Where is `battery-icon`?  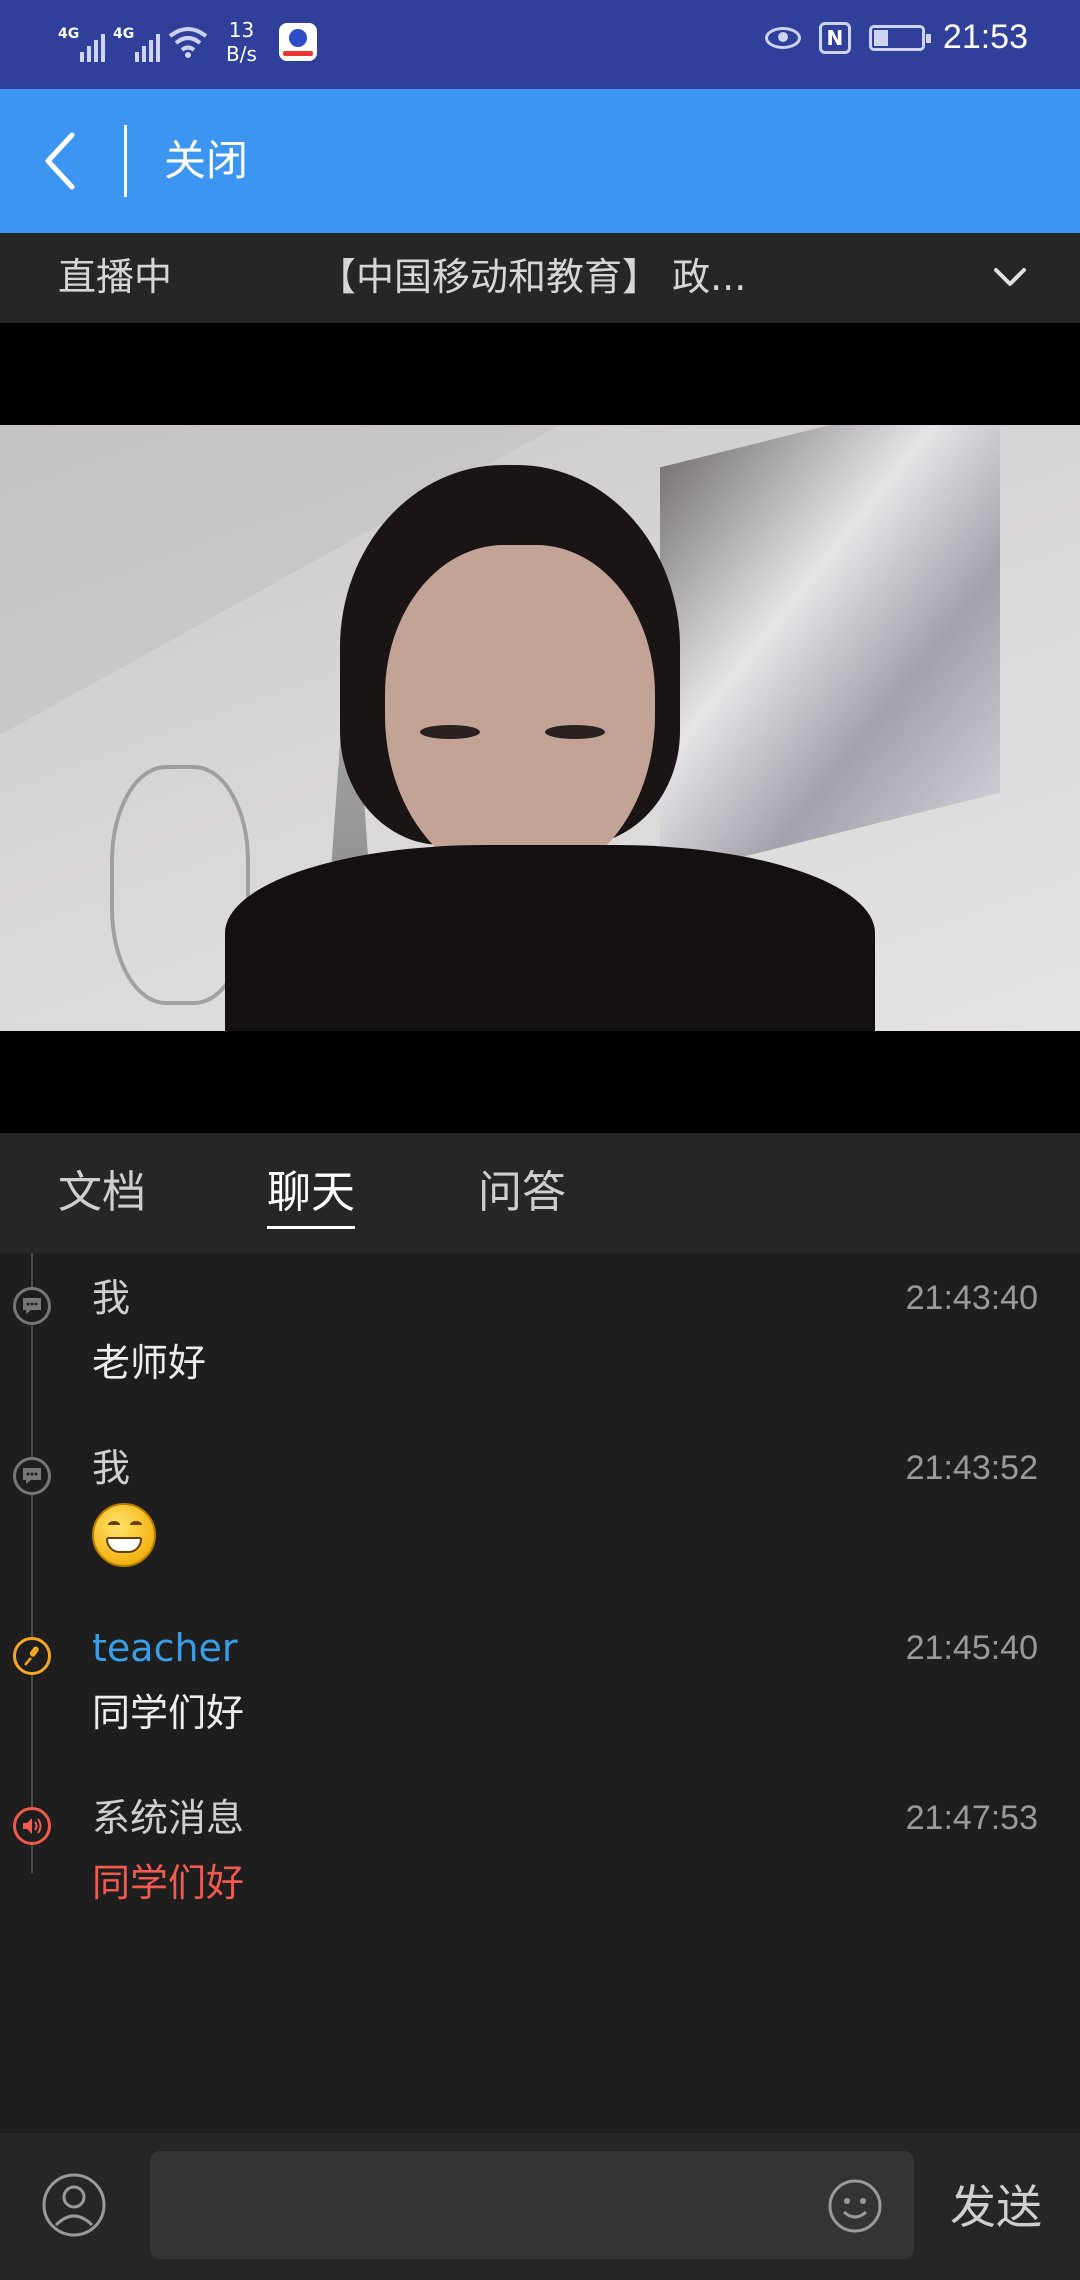 battery-icon is located at coordinates (899, 37).